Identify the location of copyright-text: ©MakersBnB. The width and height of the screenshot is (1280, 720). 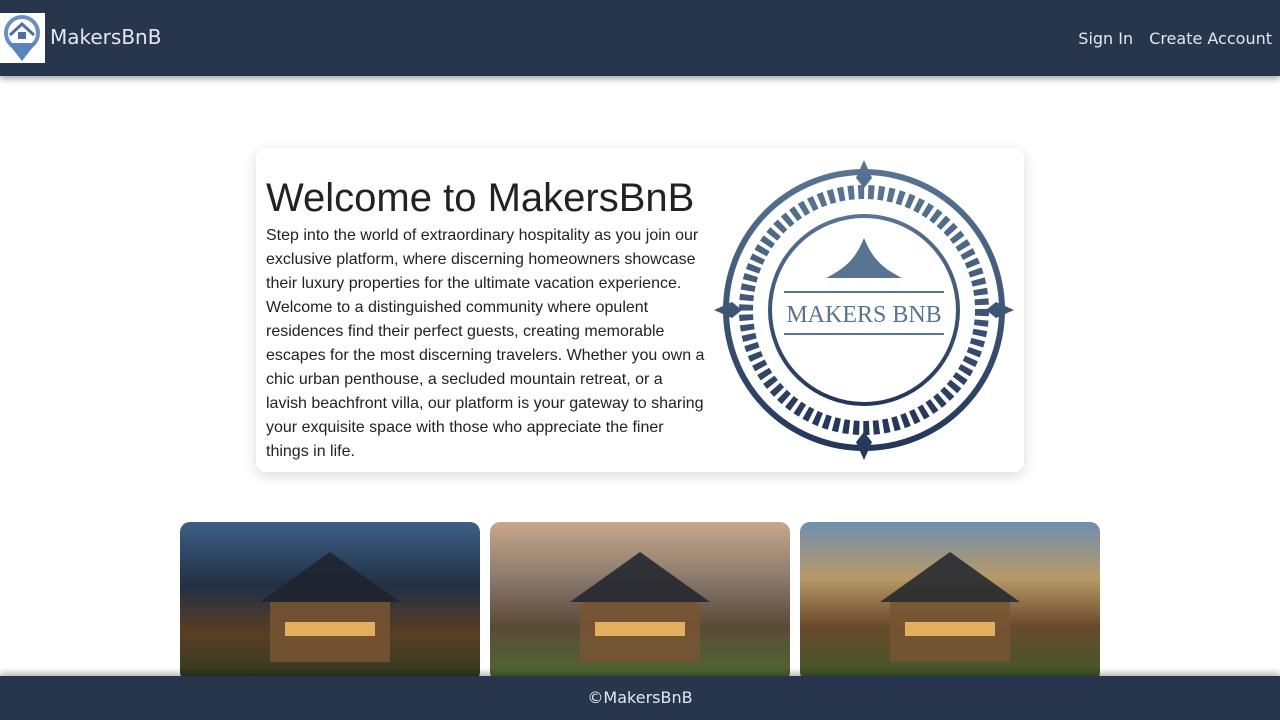
(640, 697).